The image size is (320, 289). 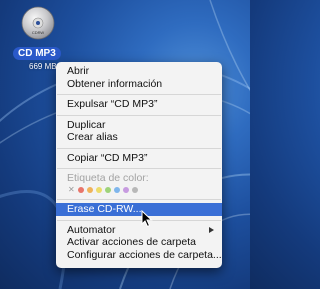 What do you see at coordinates (91, 229) in the screenshot?
I see `menu-item-automator-label: Automator` at bounding box center [91, 229].